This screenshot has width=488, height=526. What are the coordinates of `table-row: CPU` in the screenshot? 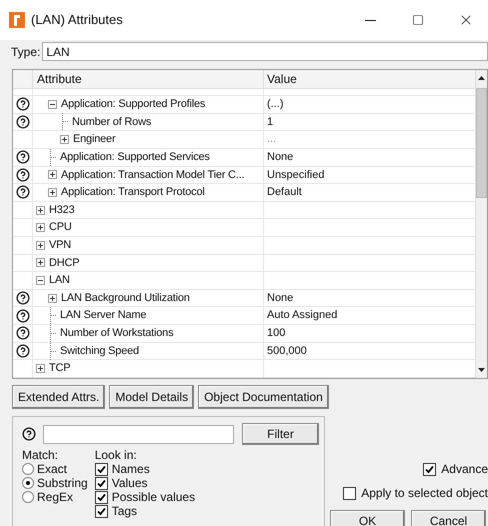 It's located at (244, 228).